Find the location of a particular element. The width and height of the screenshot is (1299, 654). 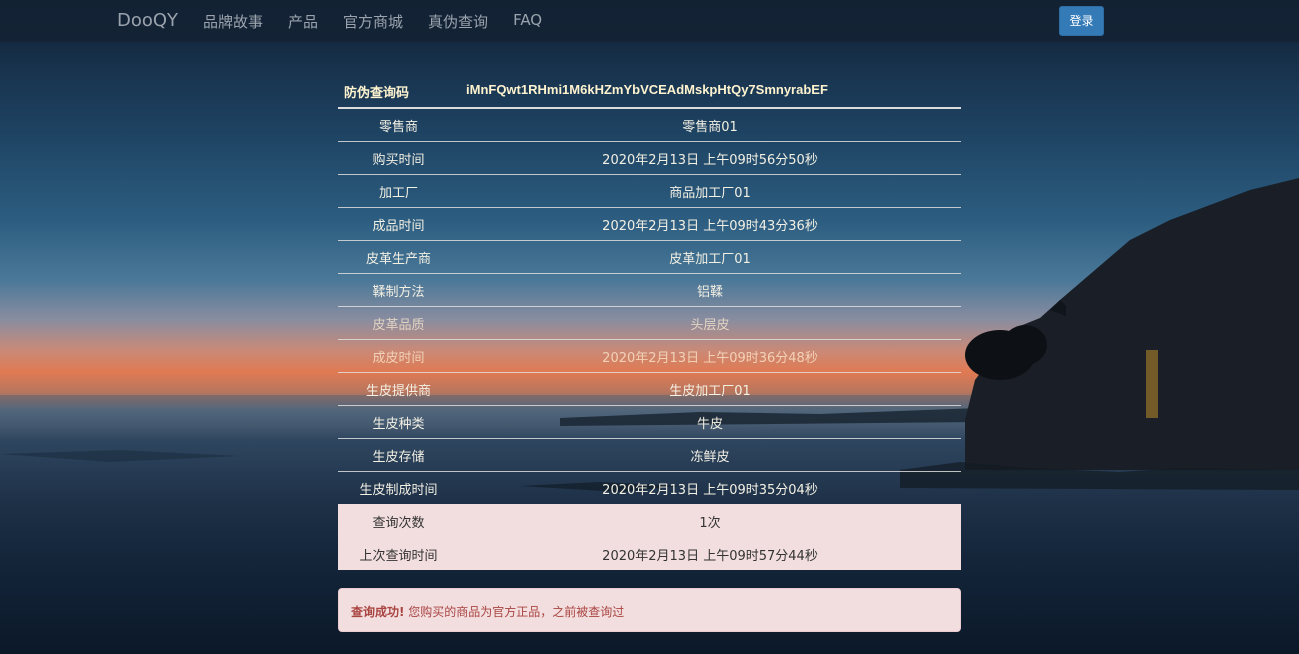

row-key: 加工厂 is located at coordinates (398, 191).